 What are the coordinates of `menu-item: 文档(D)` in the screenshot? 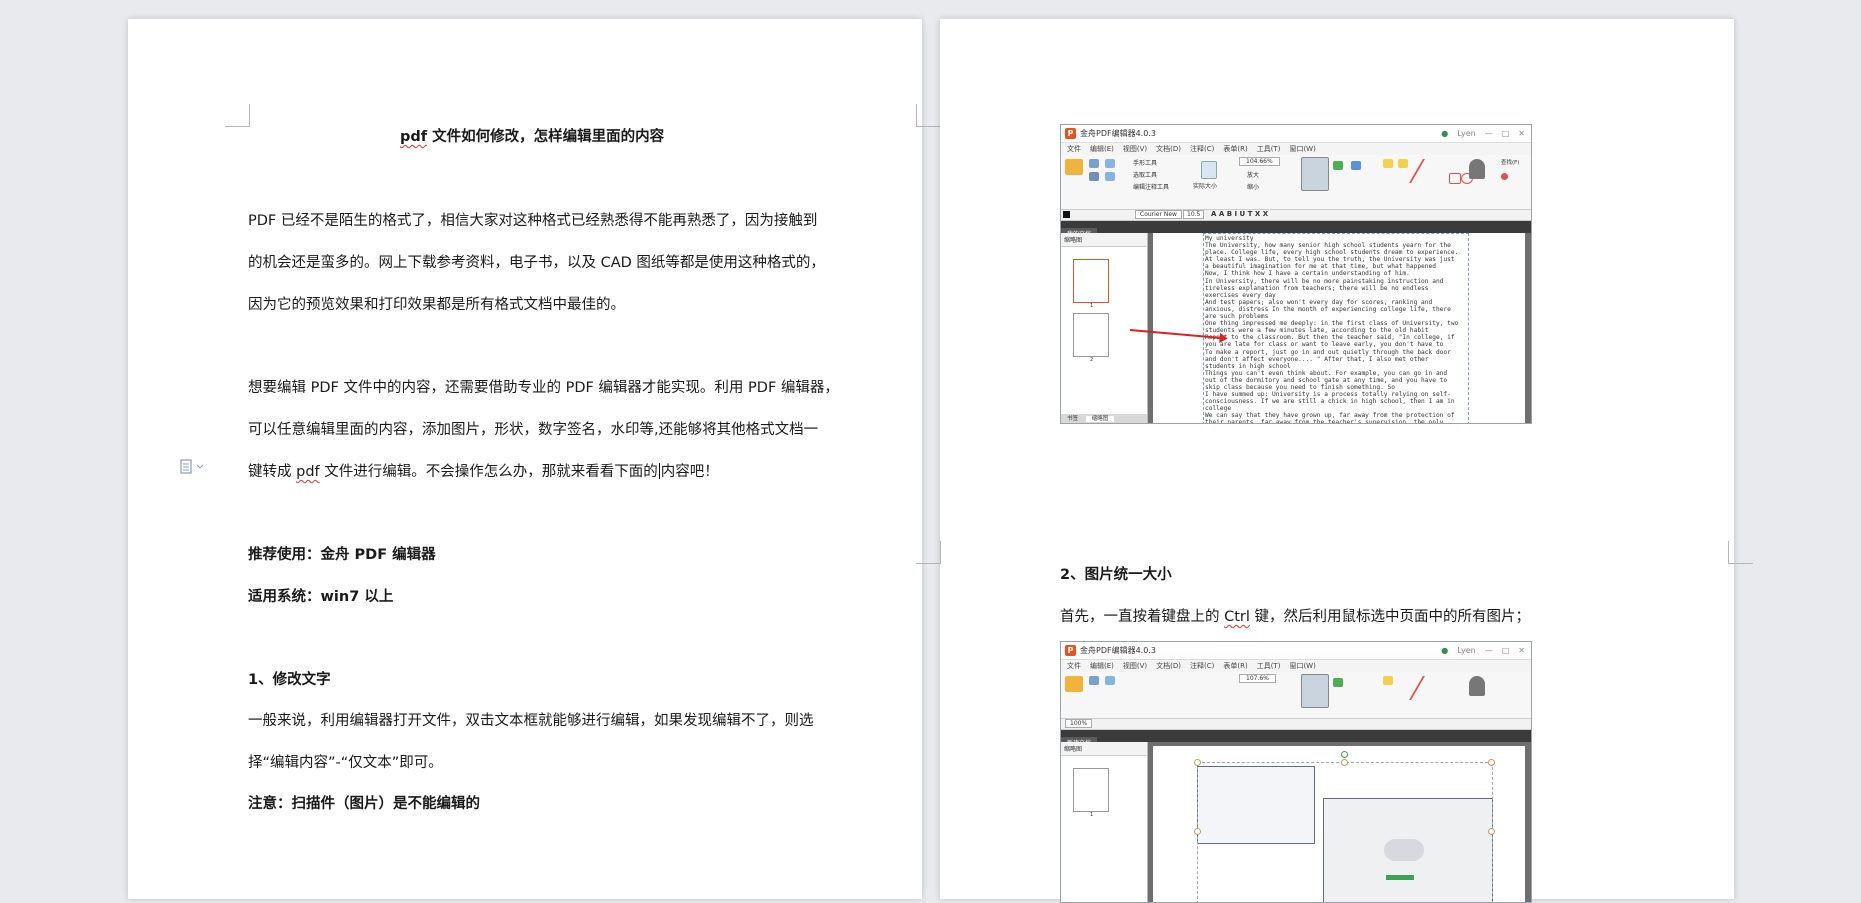 It's located at (1169, 666).